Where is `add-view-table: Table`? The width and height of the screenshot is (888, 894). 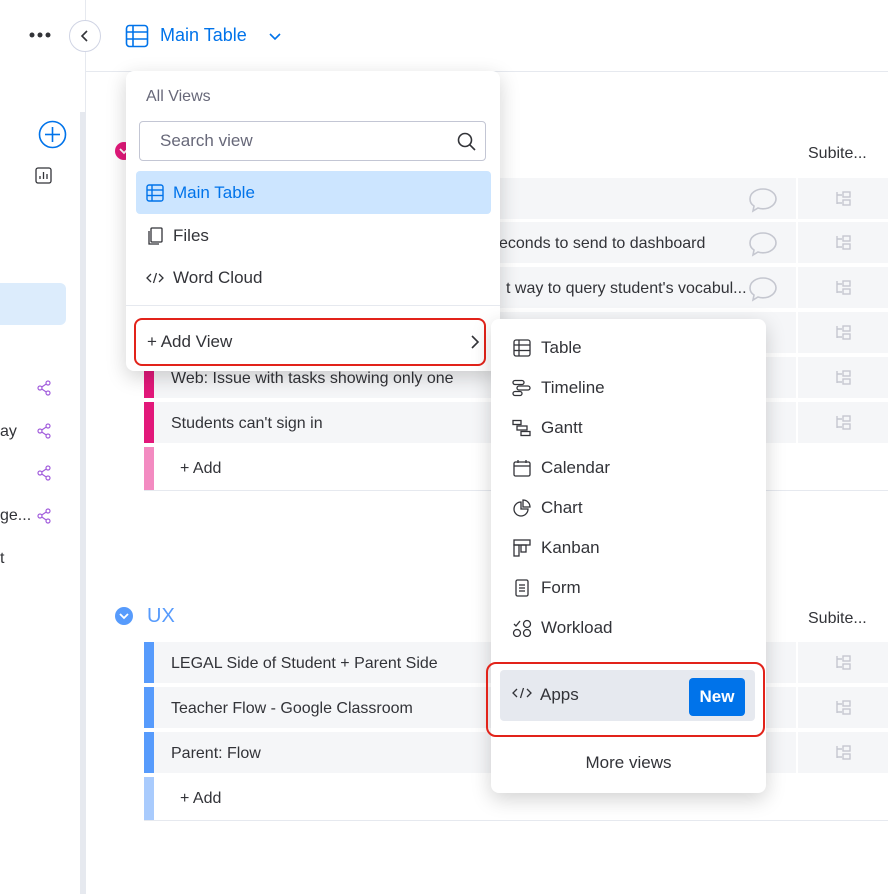 add-view-table: Table is located at coordinates (628, 348).